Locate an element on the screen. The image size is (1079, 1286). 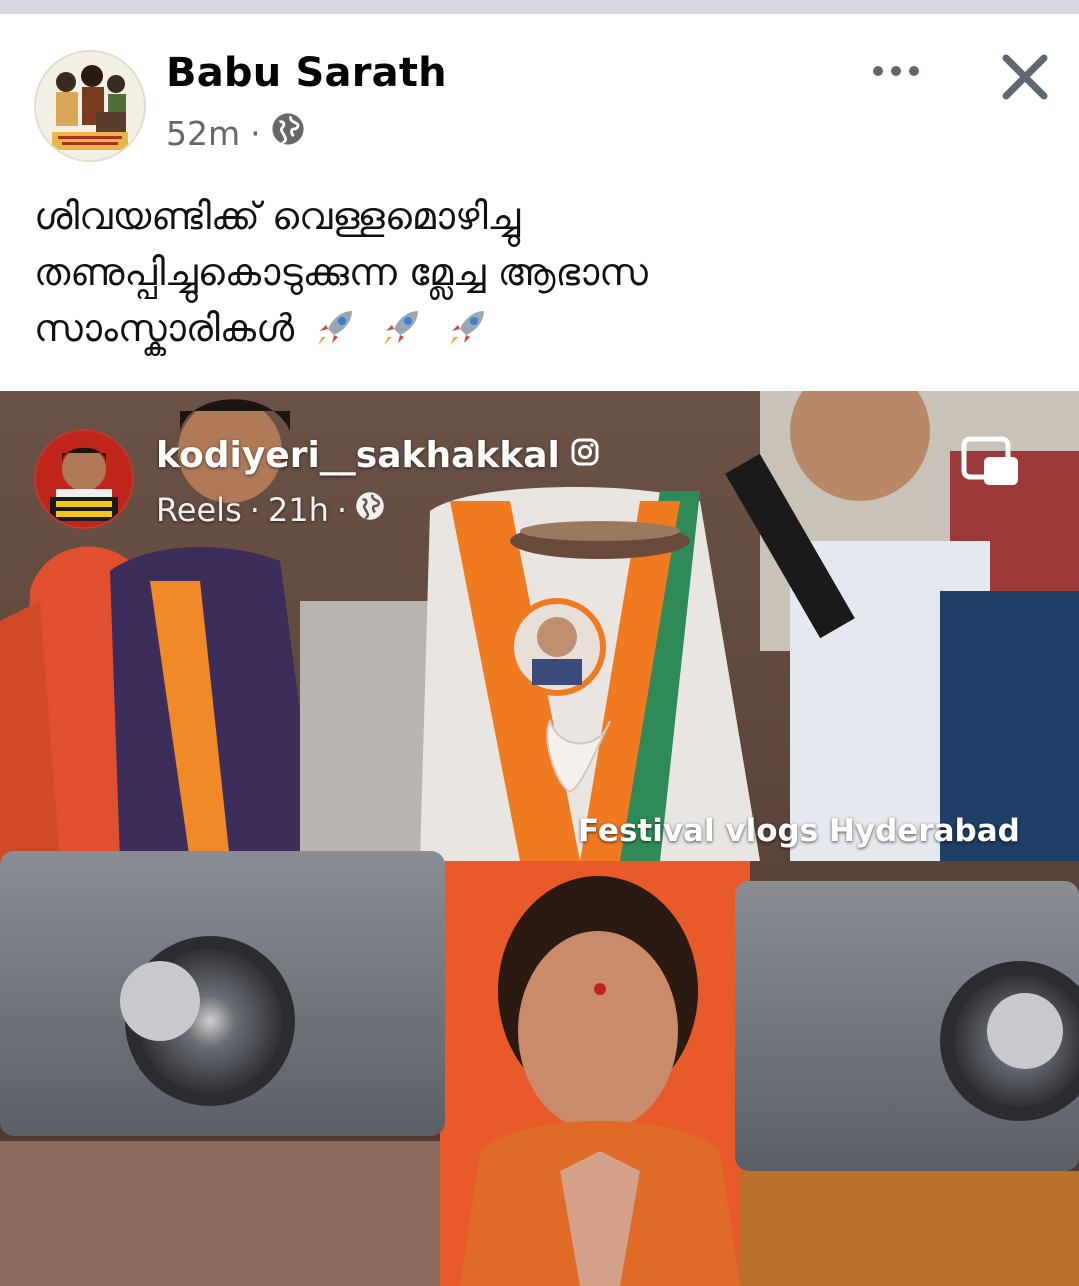
caption-line: ശിവയണ്ടിക്ക് വെള്ളമൊഴിച്ചു is located at coordinates (277, 216).